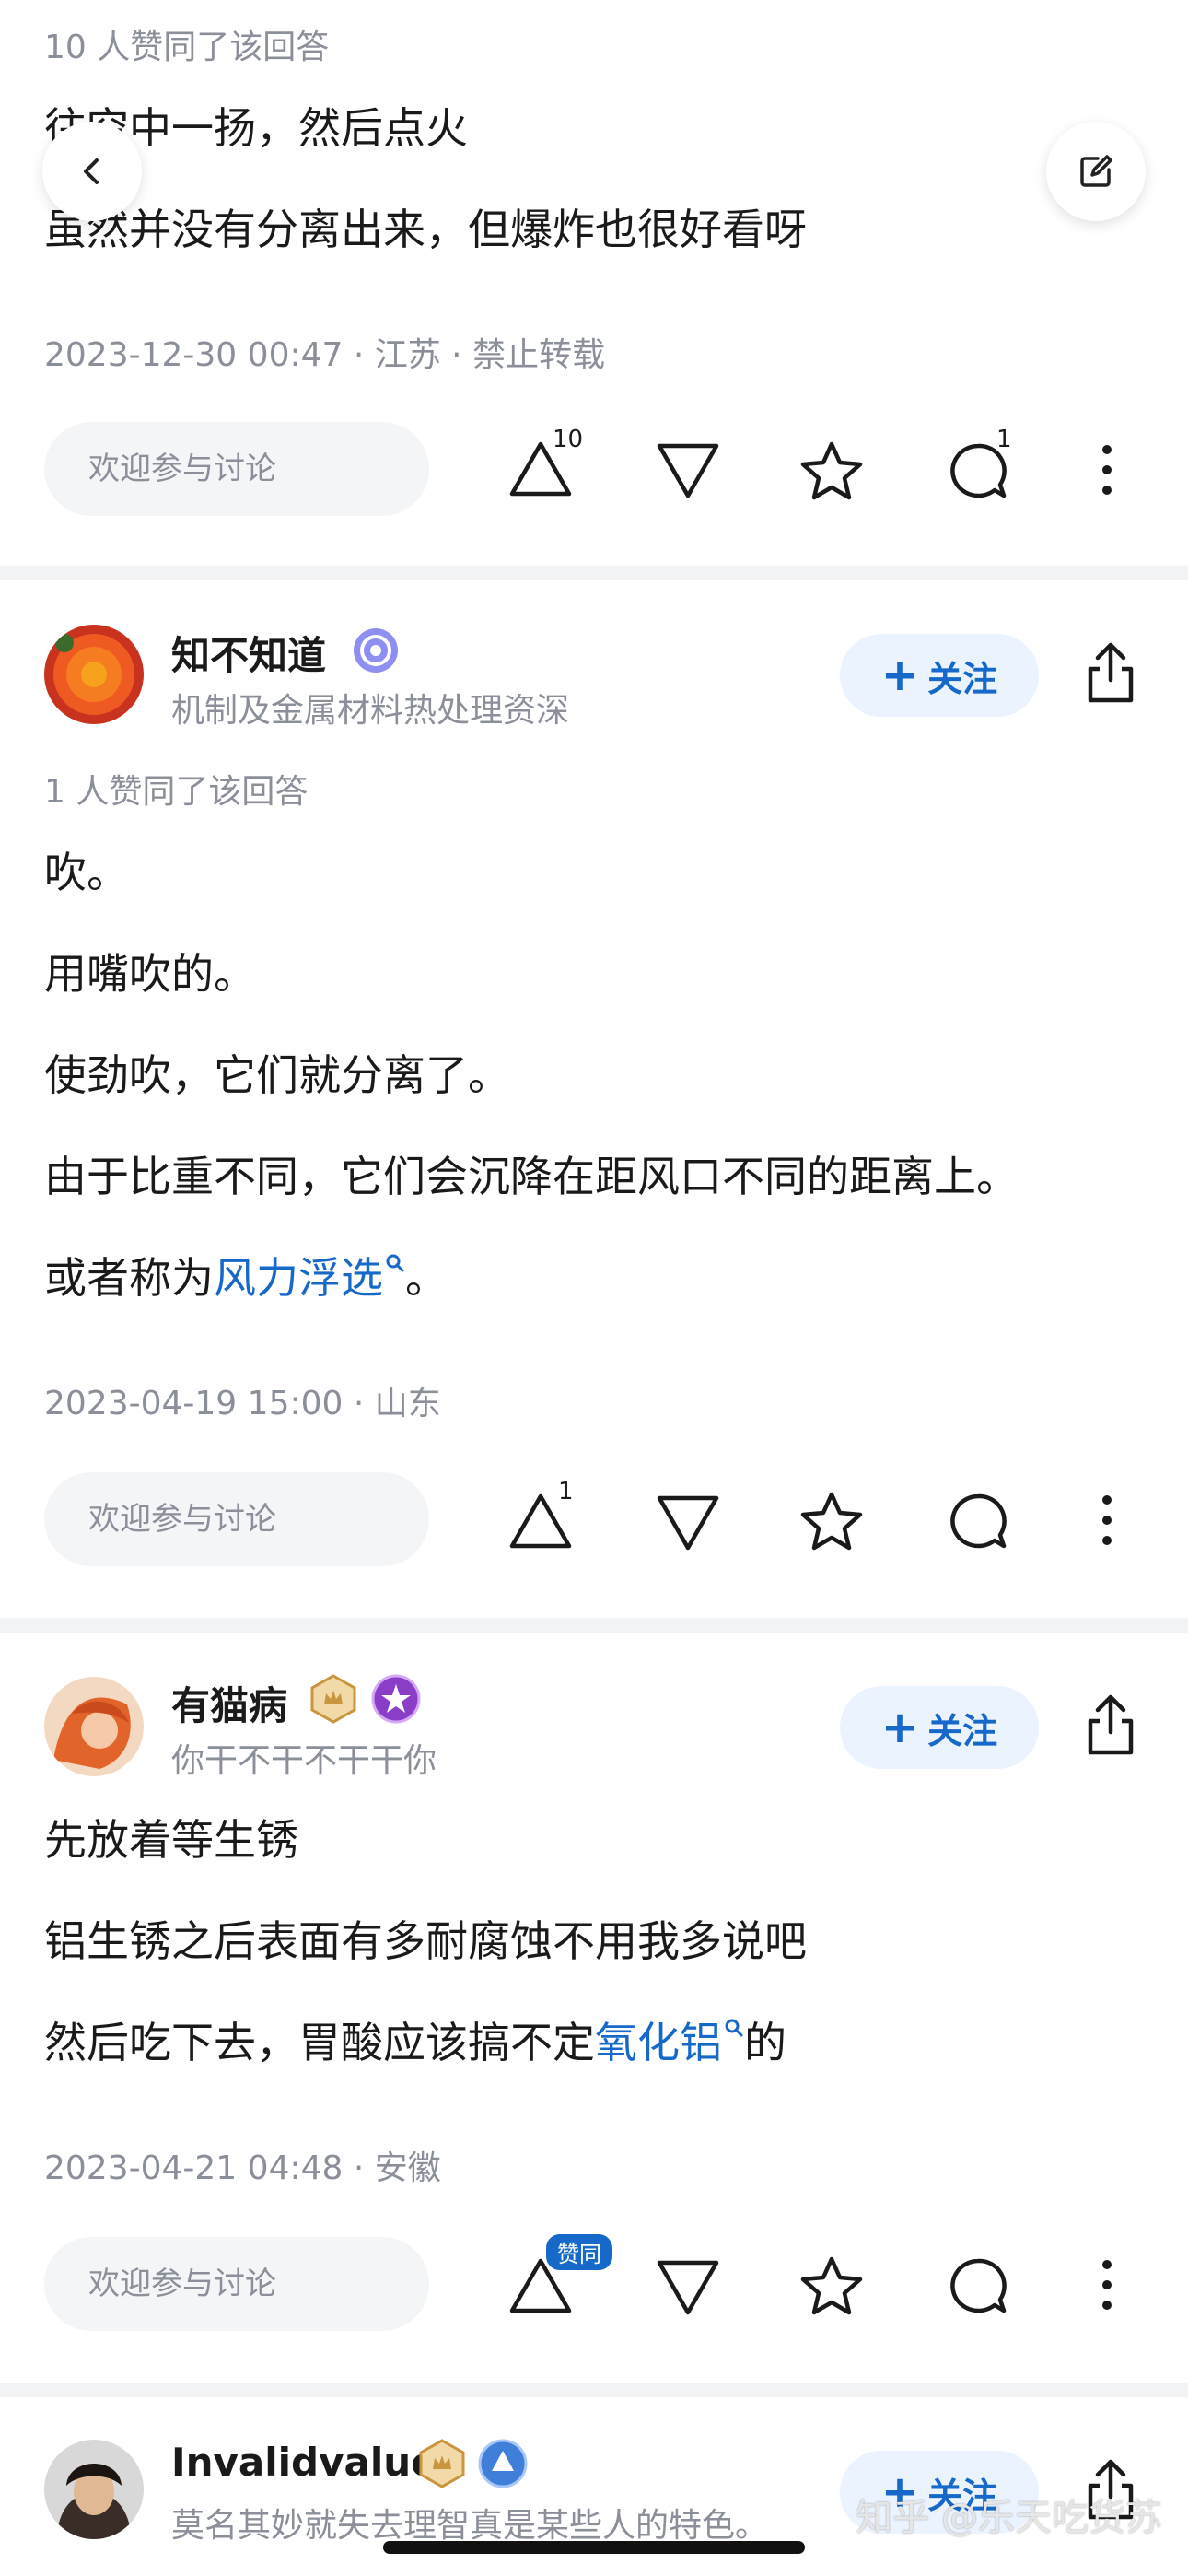  Describe the element at coordinates (242, 1404) in the screenshot. I see `post-meta: 2023-04-19 15:00 · 山东` at that location.